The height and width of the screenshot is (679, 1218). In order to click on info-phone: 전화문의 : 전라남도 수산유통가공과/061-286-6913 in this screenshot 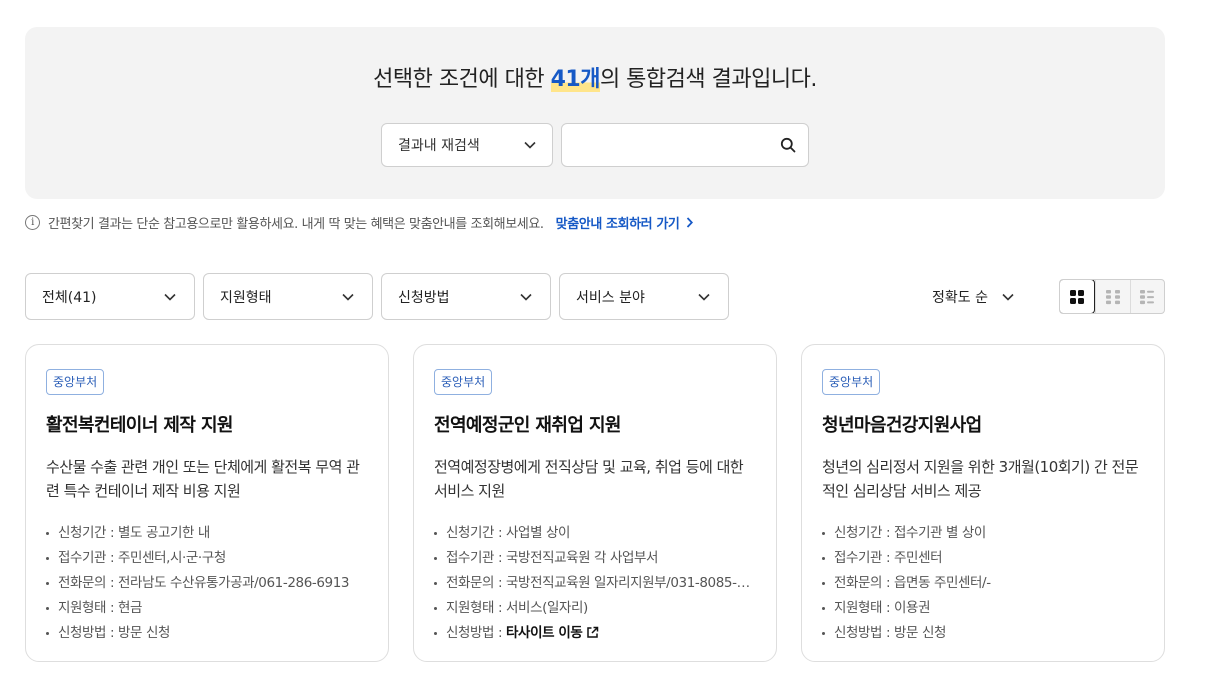, I will do `click(207, 583)`.